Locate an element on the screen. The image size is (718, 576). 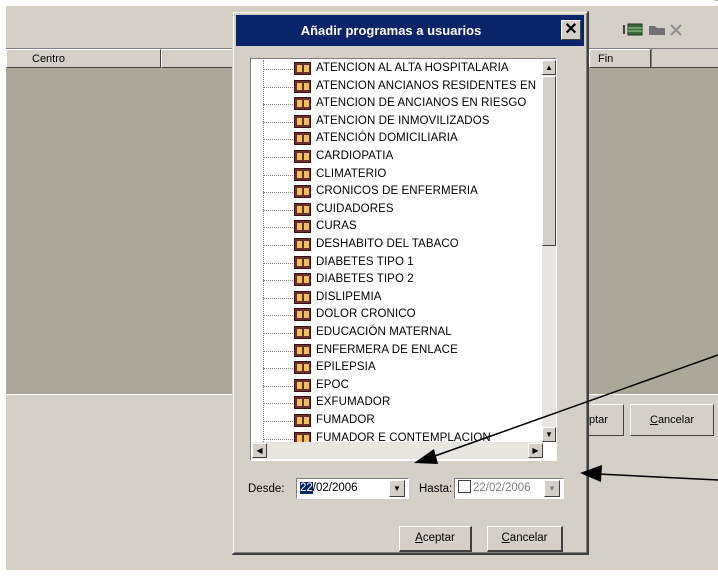
arrow-line-desde is located at coordinates (574, 406).